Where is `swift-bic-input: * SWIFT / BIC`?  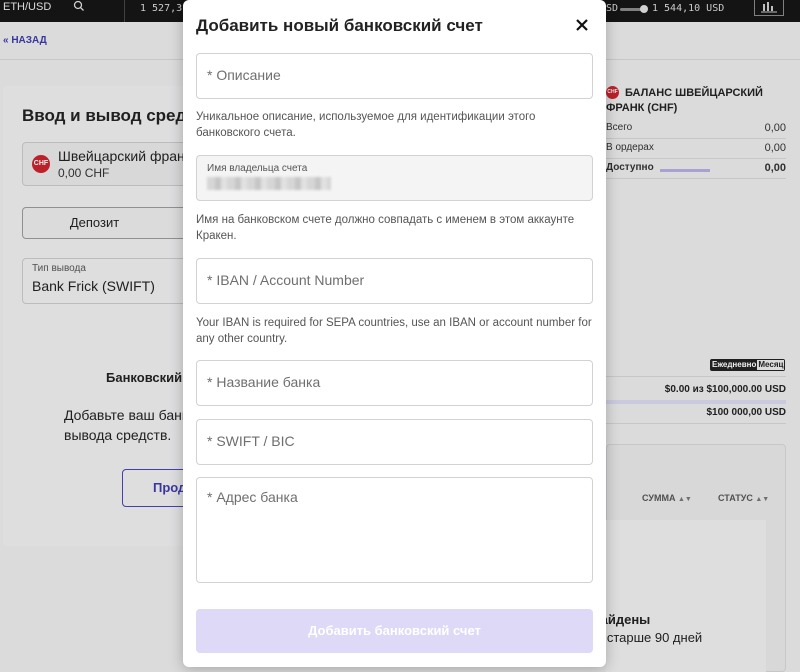 swift-bic-input: * SWIFT / BIC is located at coordinates (394, 442).